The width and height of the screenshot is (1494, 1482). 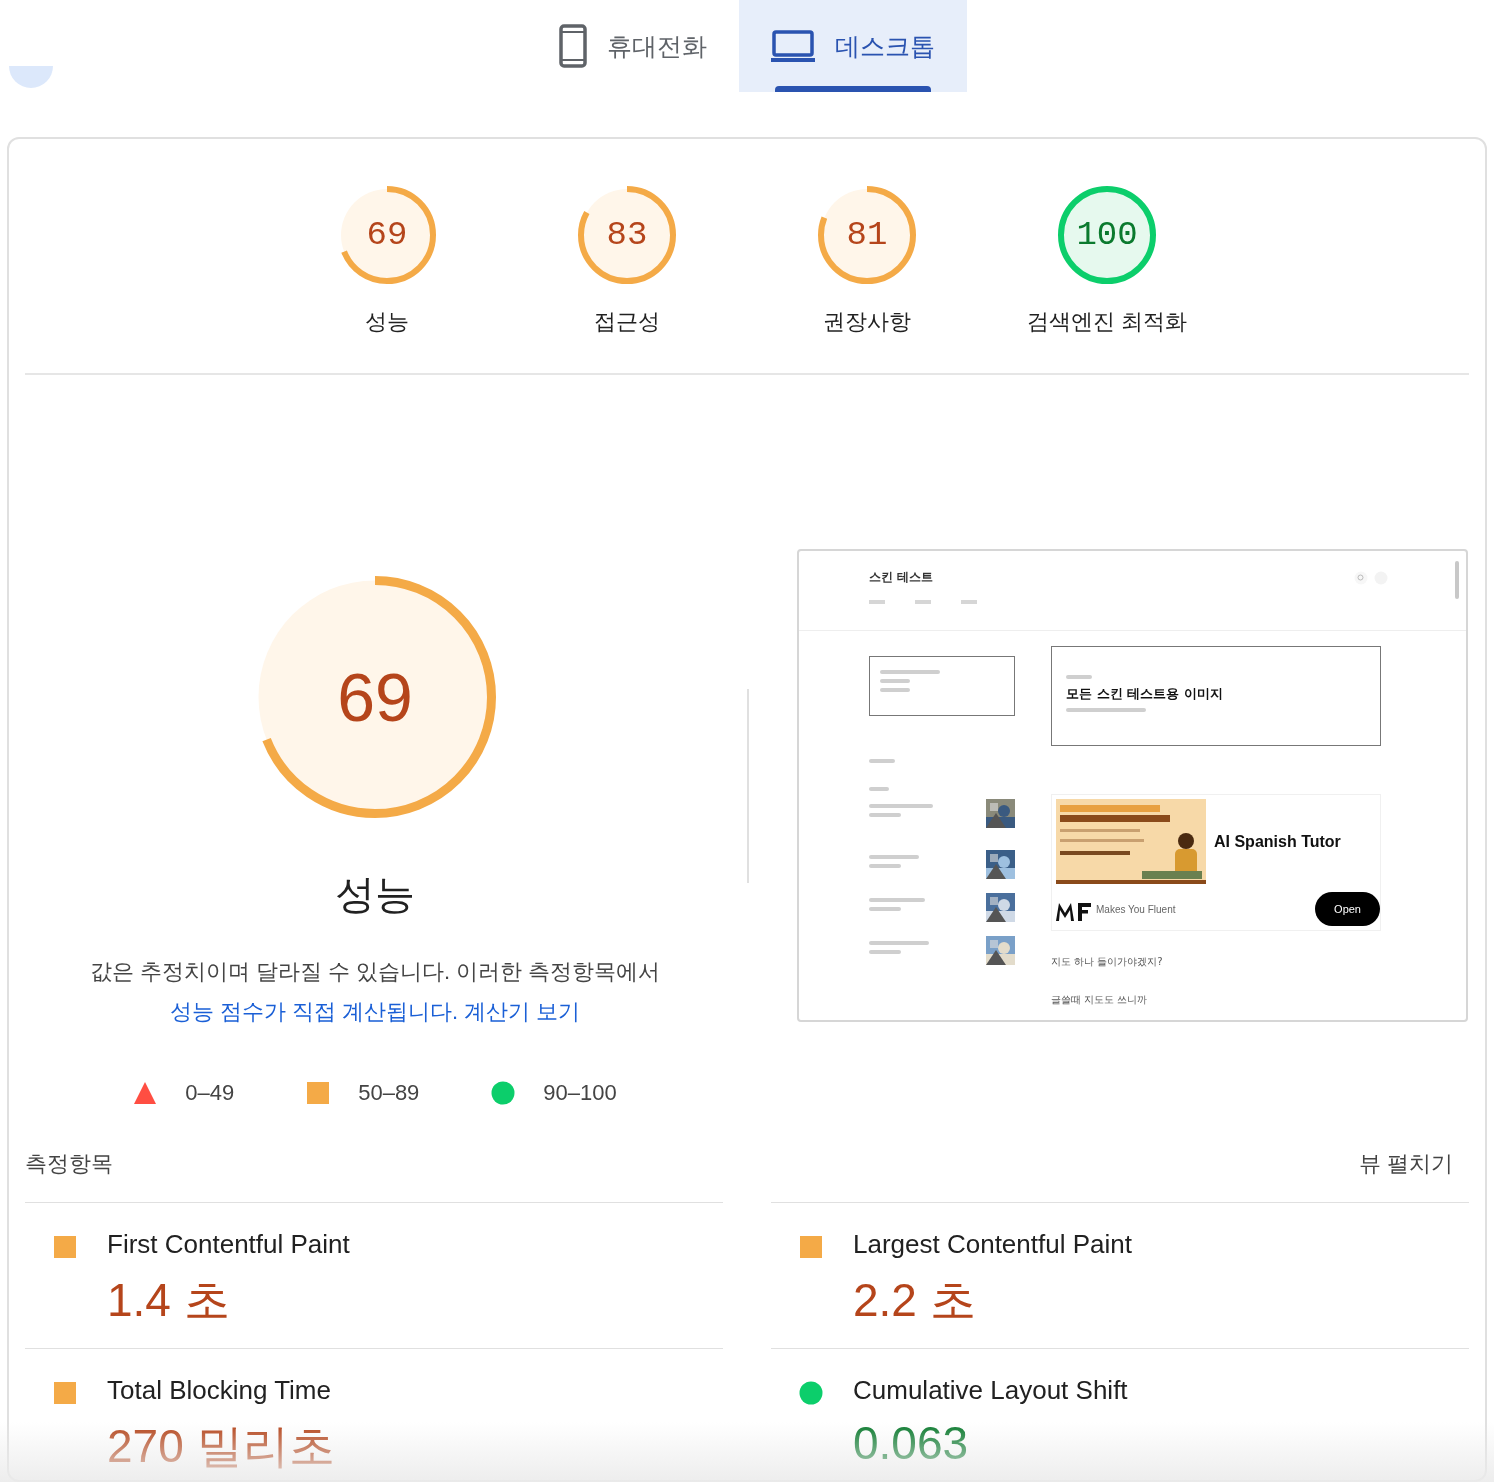 I want to click on legend-range: 50–89, so click(x=389, y=1093).